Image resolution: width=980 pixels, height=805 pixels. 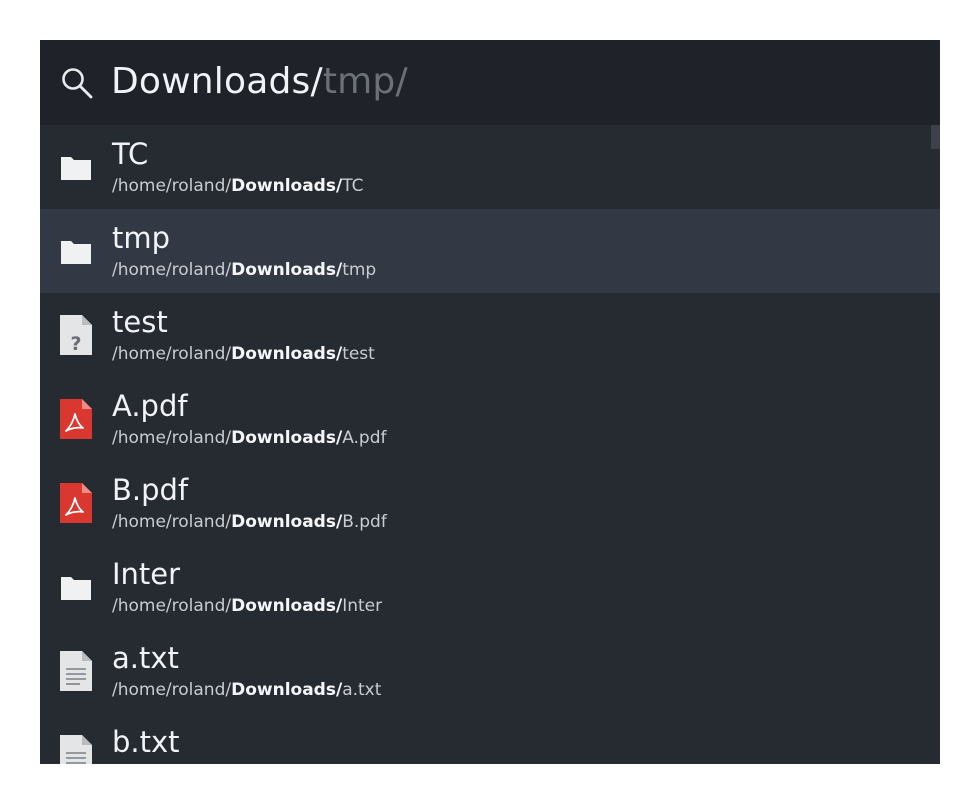 I want to click on result-row: Inter/home/roland/Downloads/Inter, so click(x=485, y=587).